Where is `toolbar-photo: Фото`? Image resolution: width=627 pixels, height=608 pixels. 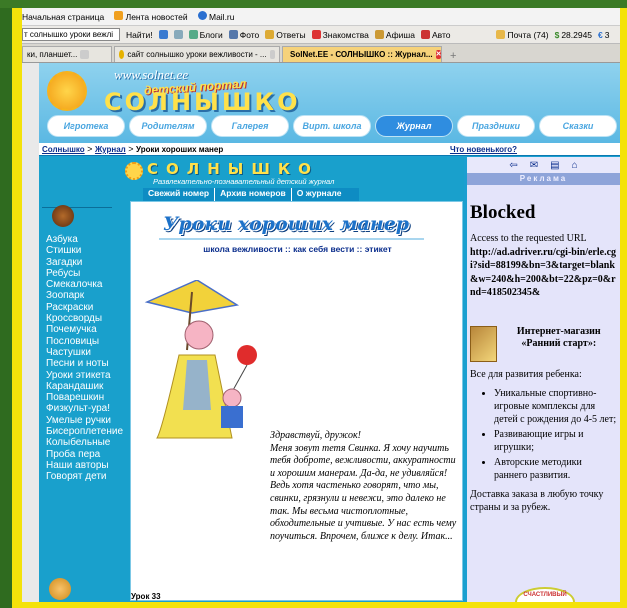
toolbar-photo: Фото is located at coordinates (243, 35).